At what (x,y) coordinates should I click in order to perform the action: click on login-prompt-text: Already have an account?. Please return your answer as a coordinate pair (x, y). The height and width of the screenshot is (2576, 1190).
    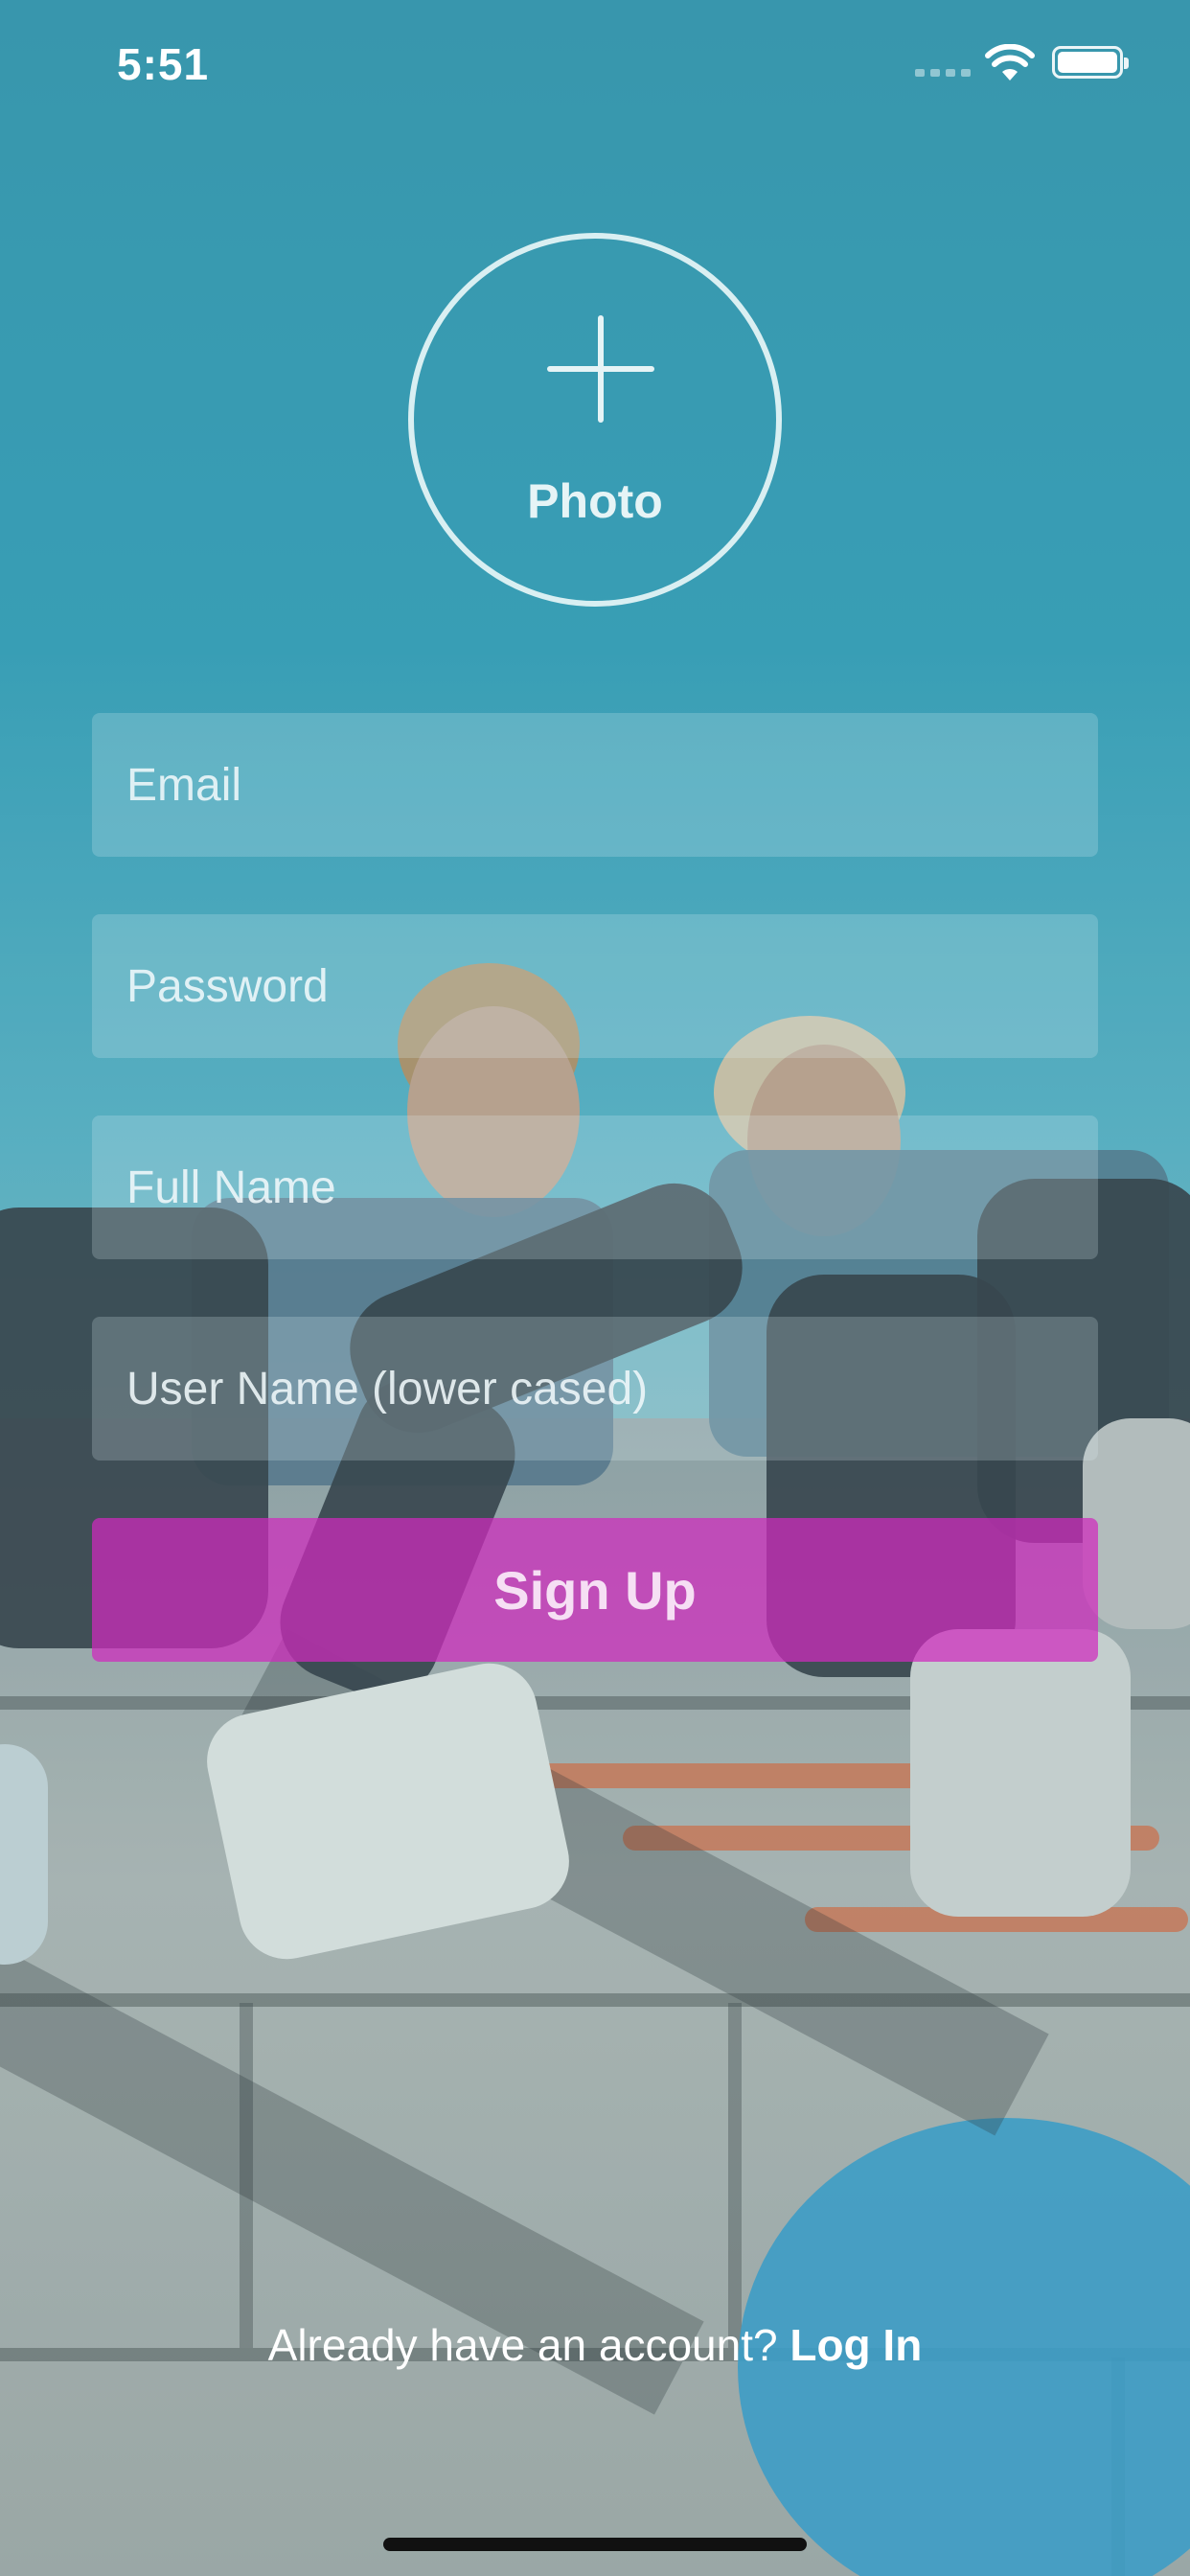
    Looking at the image, I should click on (528, 2345).